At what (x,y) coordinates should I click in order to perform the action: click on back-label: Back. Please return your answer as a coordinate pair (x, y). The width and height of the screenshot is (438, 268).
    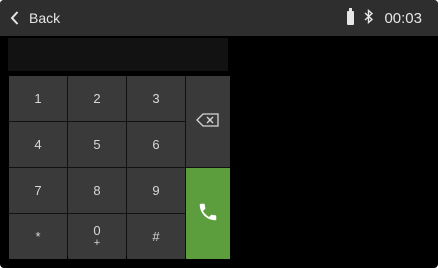
    Looking at the image, I should click on (45, 18).